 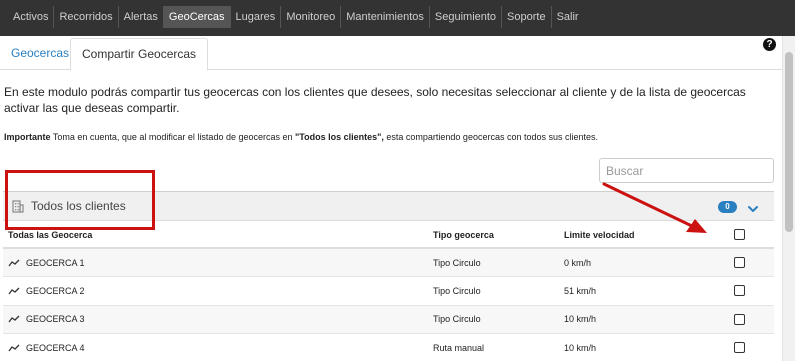 I want to click on nav-item-alertas: Alertas, so click(x=141, y=17).